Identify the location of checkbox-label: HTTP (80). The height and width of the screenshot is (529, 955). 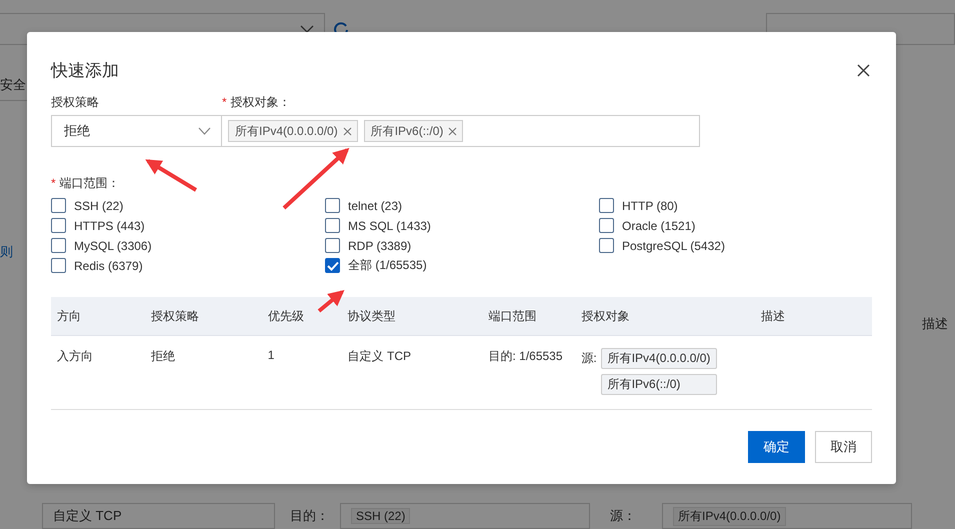
(650, 205).